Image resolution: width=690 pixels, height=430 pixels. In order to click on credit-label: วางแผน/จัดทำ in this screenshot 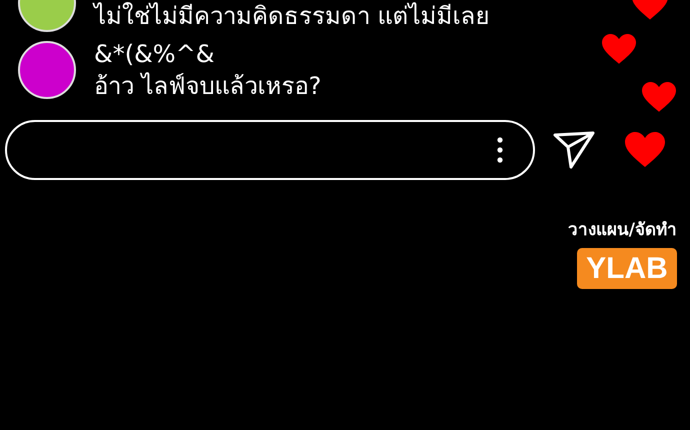, I will do `click(622, 230)`.